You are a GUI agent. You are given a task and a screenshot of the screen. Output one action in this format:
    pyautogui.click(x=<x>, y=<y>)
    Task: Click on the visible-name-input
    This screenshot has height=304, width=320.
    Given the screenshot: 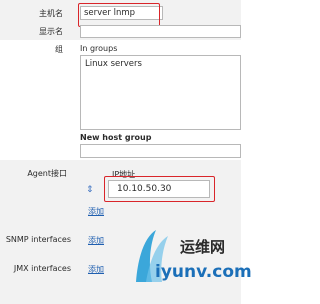 What is the action you would take?
    pyautogui.click(x=160, y=31)
    